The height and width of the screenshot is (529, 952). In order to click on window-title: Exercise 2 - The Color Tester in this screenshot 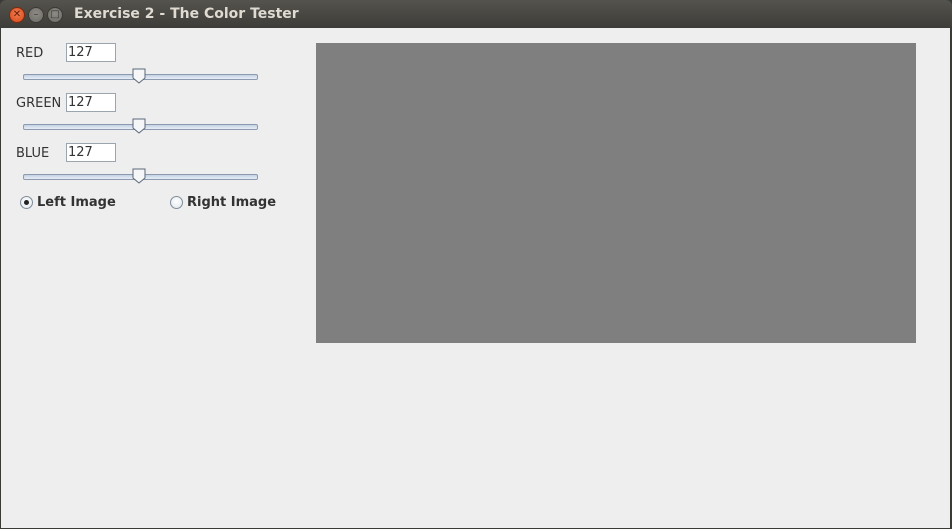, I will do `click(186, 14)`.